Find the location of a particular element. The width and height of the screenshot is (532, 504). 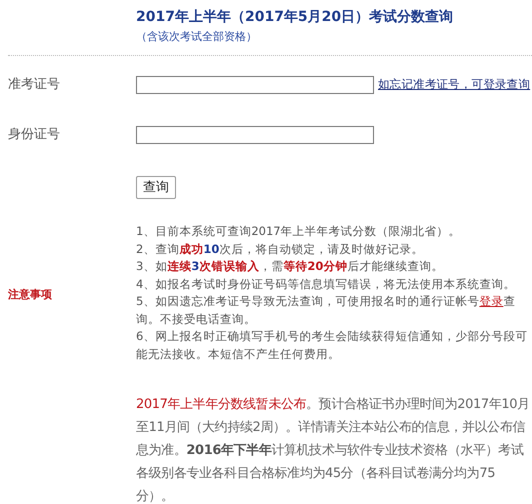

note-item: 5、如因遗忘准考证号导致无法查询，可使用报名时的通行证帐号登录查询。不接受电话查询。 is located at coordinates (326, 310).